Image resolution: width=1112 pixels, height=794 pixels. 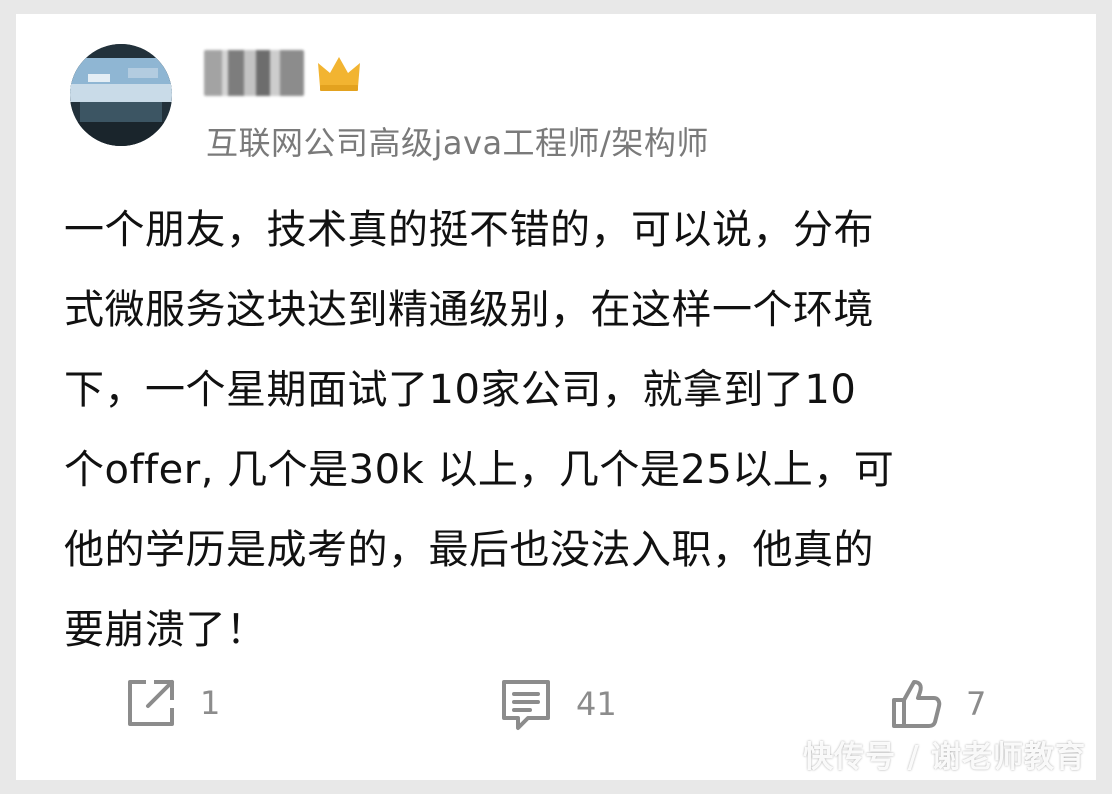 I want to click on content-line: 个offer, 几个是30k 以上，几个是25以上，可, so click(x=479, y=470).